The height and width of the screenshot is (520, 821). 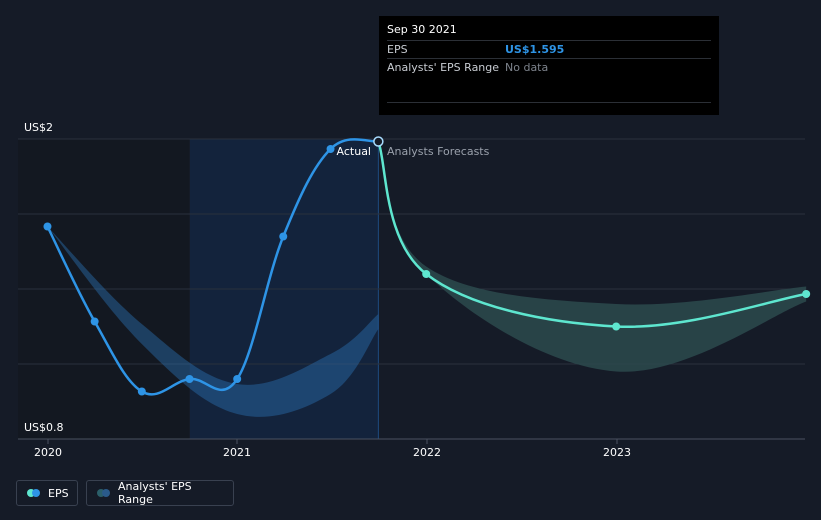 What do you see at coordinates (47, 493) in the screenshot?
I see `legend-item-eps: EPS` at bounding box center [47, 493].